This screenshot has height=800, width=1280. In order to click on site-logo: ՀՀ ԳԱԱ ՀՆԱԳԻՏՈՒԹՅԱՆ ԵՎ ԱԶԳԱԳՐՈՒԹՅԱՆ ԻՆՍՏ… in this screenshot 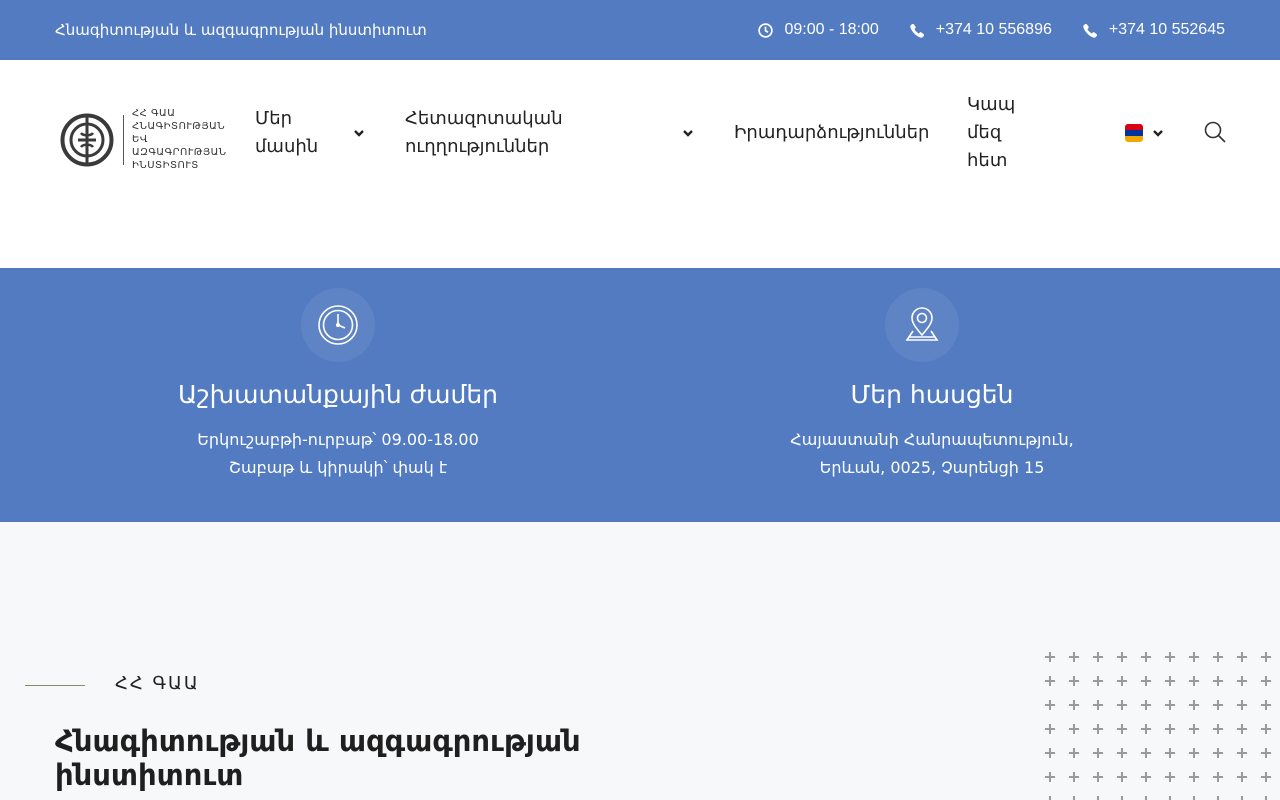, I will do `click(152, 139)`.